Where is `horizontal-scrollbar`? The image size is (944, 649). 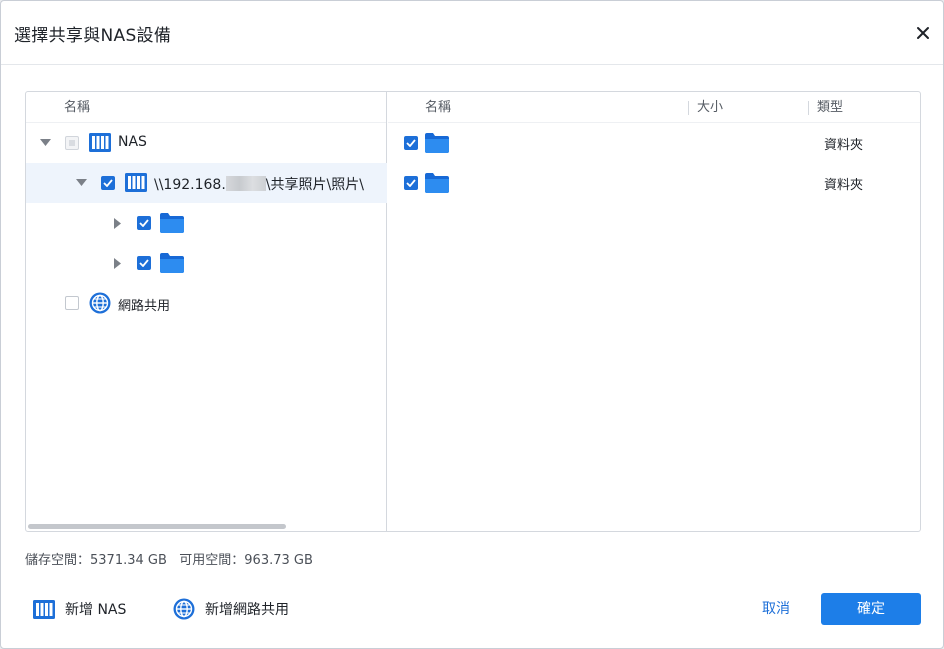
horizontal-scrollbar is located at coordinates (206, 527).